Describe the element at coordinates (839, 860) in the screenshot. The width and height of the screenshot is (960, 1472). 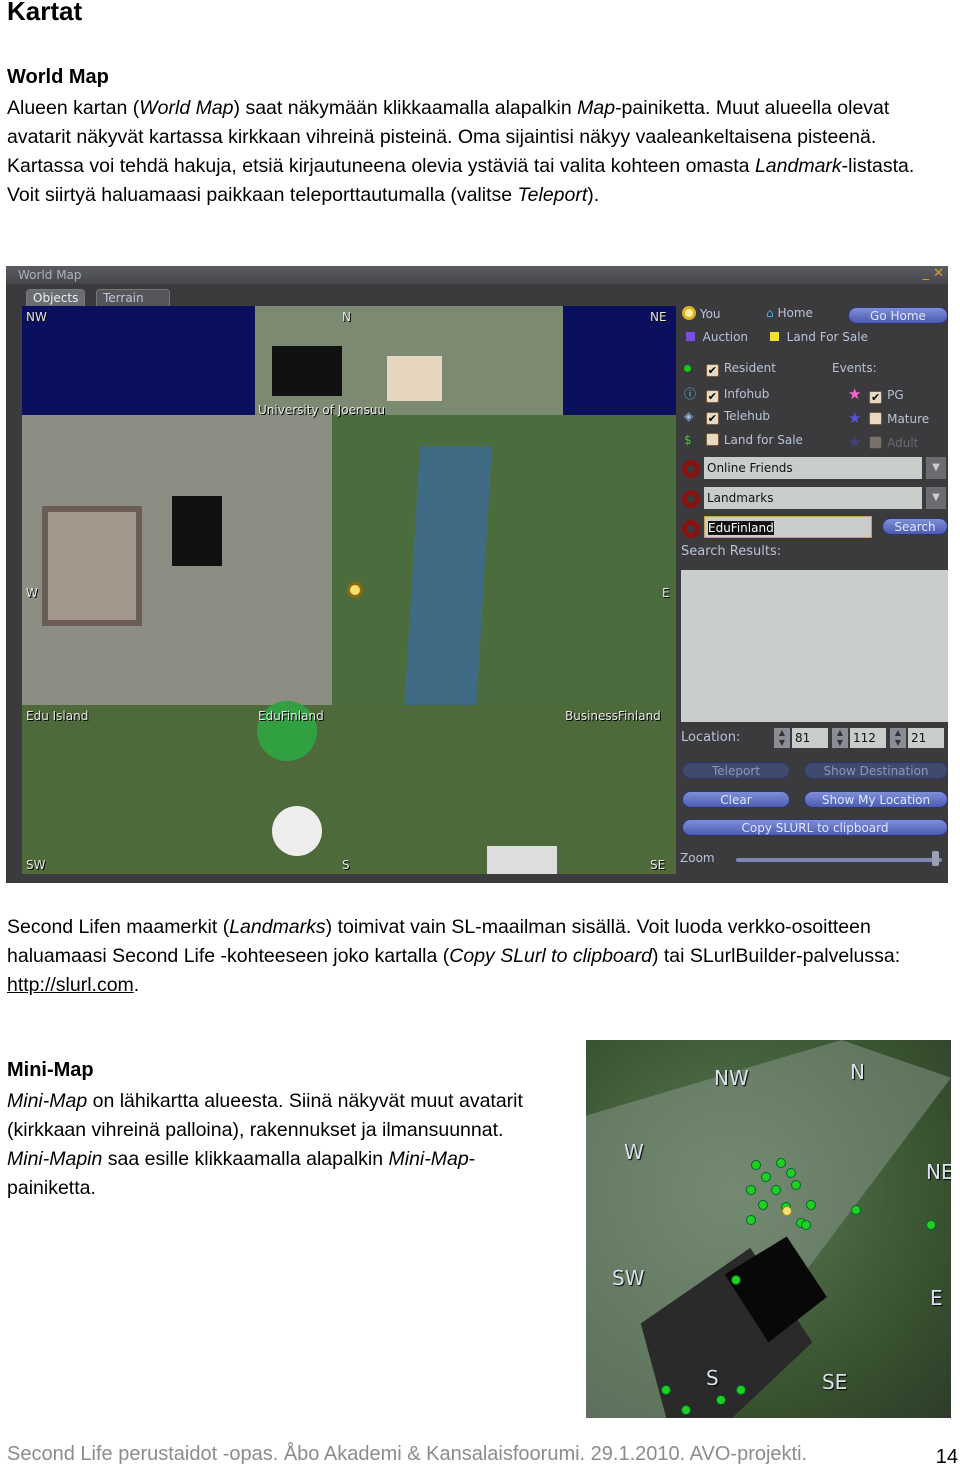
I see `zoom-slider` at that location.